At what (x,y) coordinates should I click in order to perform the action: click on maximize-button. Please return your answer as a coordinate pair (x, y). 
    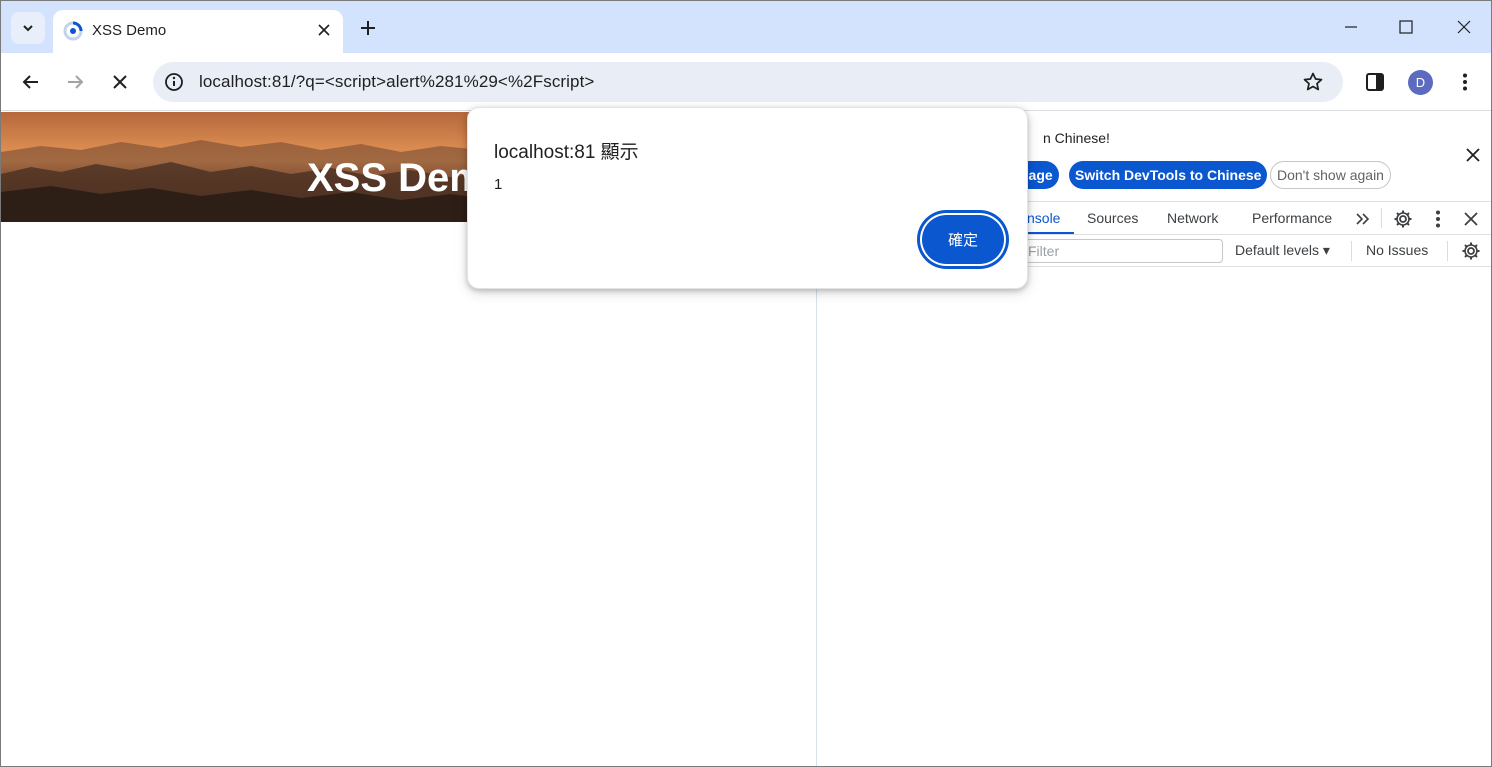
    Looking at the image, I should click on (1406, 27).